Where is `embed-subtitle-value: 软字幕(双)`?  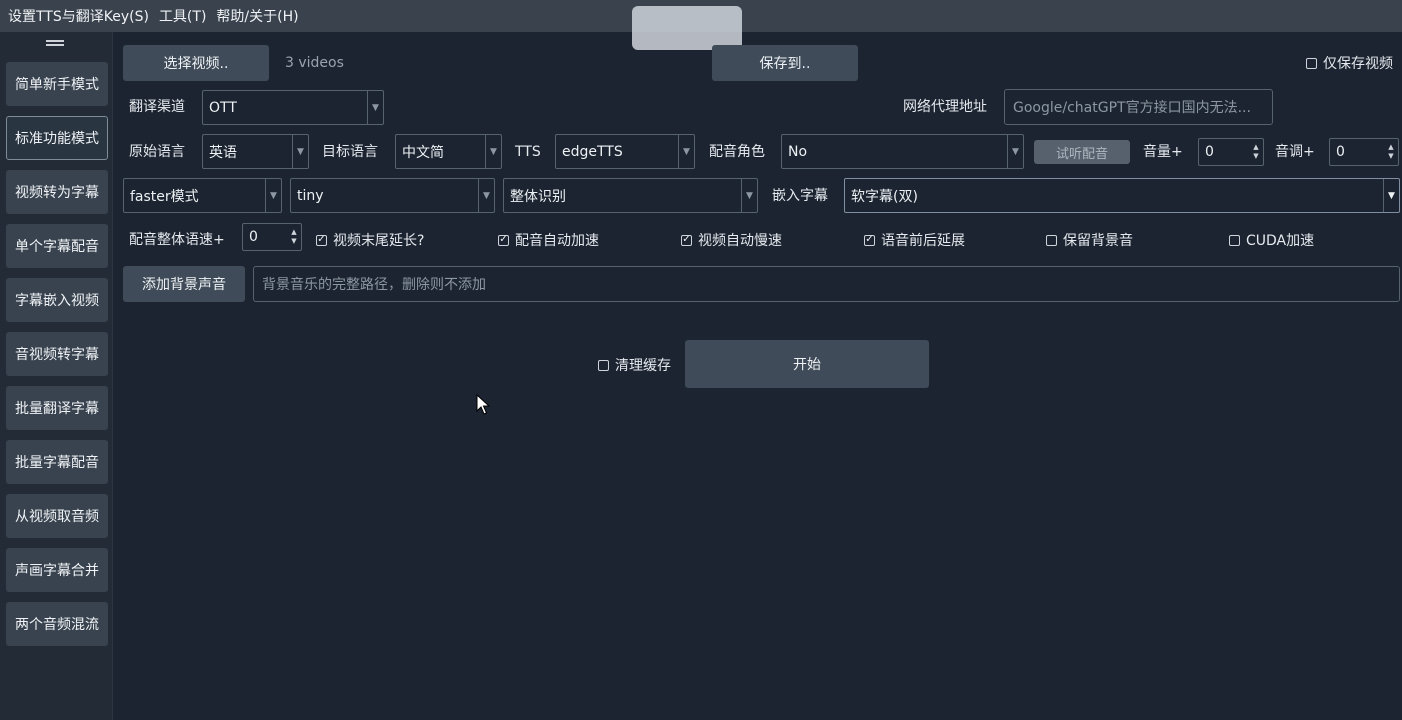
embed-subtitle-value: 软字幕(双) is located at coordinates (884, 196).